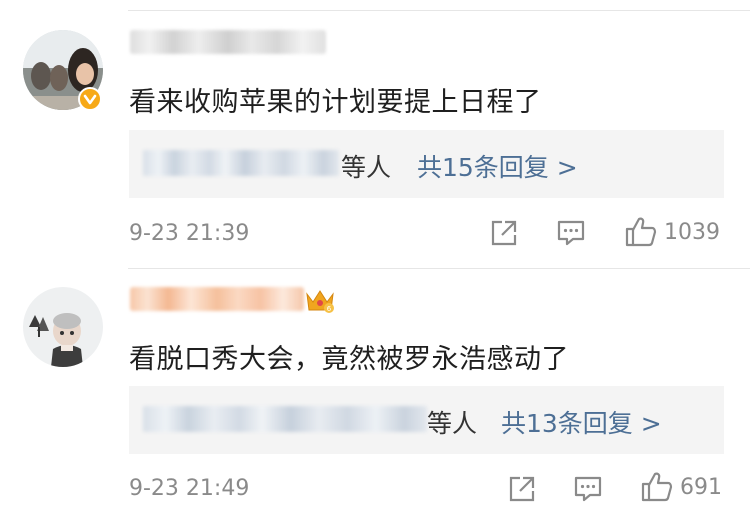  Describe the element at coordinates (335, 102) in the screenshot. I see `comment-text: 看来收购苹果的计划要提上日程了` at that location.